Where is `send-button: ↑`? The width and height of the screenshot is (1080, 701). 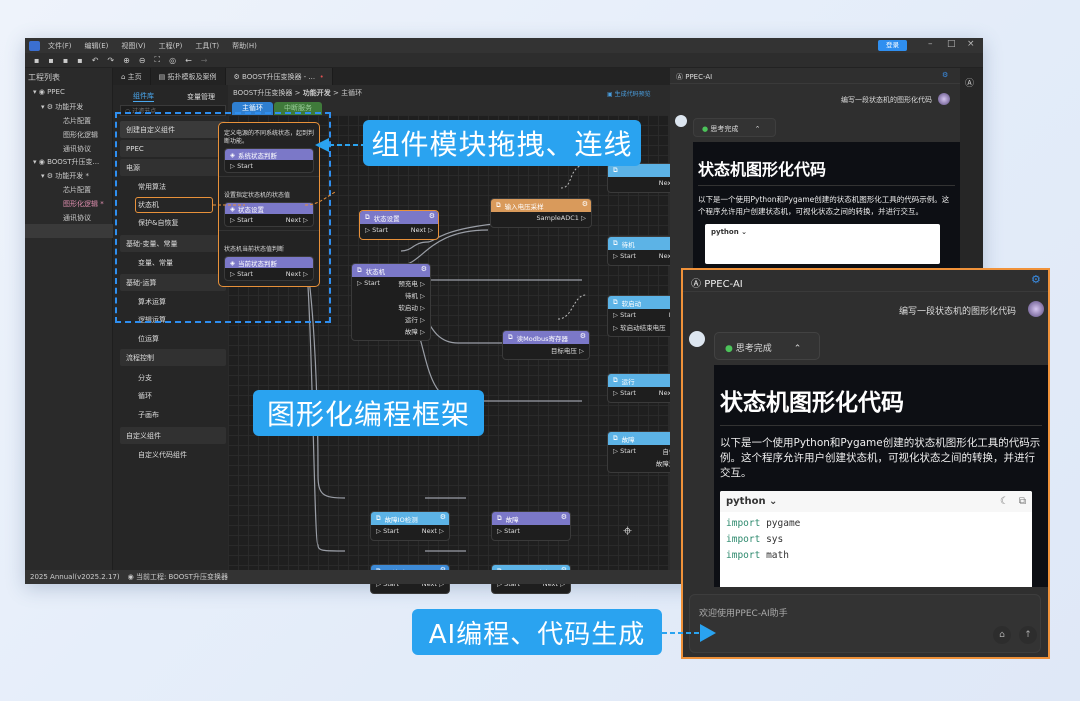
send-button: ↑ is located at coordinates (1028, 635).